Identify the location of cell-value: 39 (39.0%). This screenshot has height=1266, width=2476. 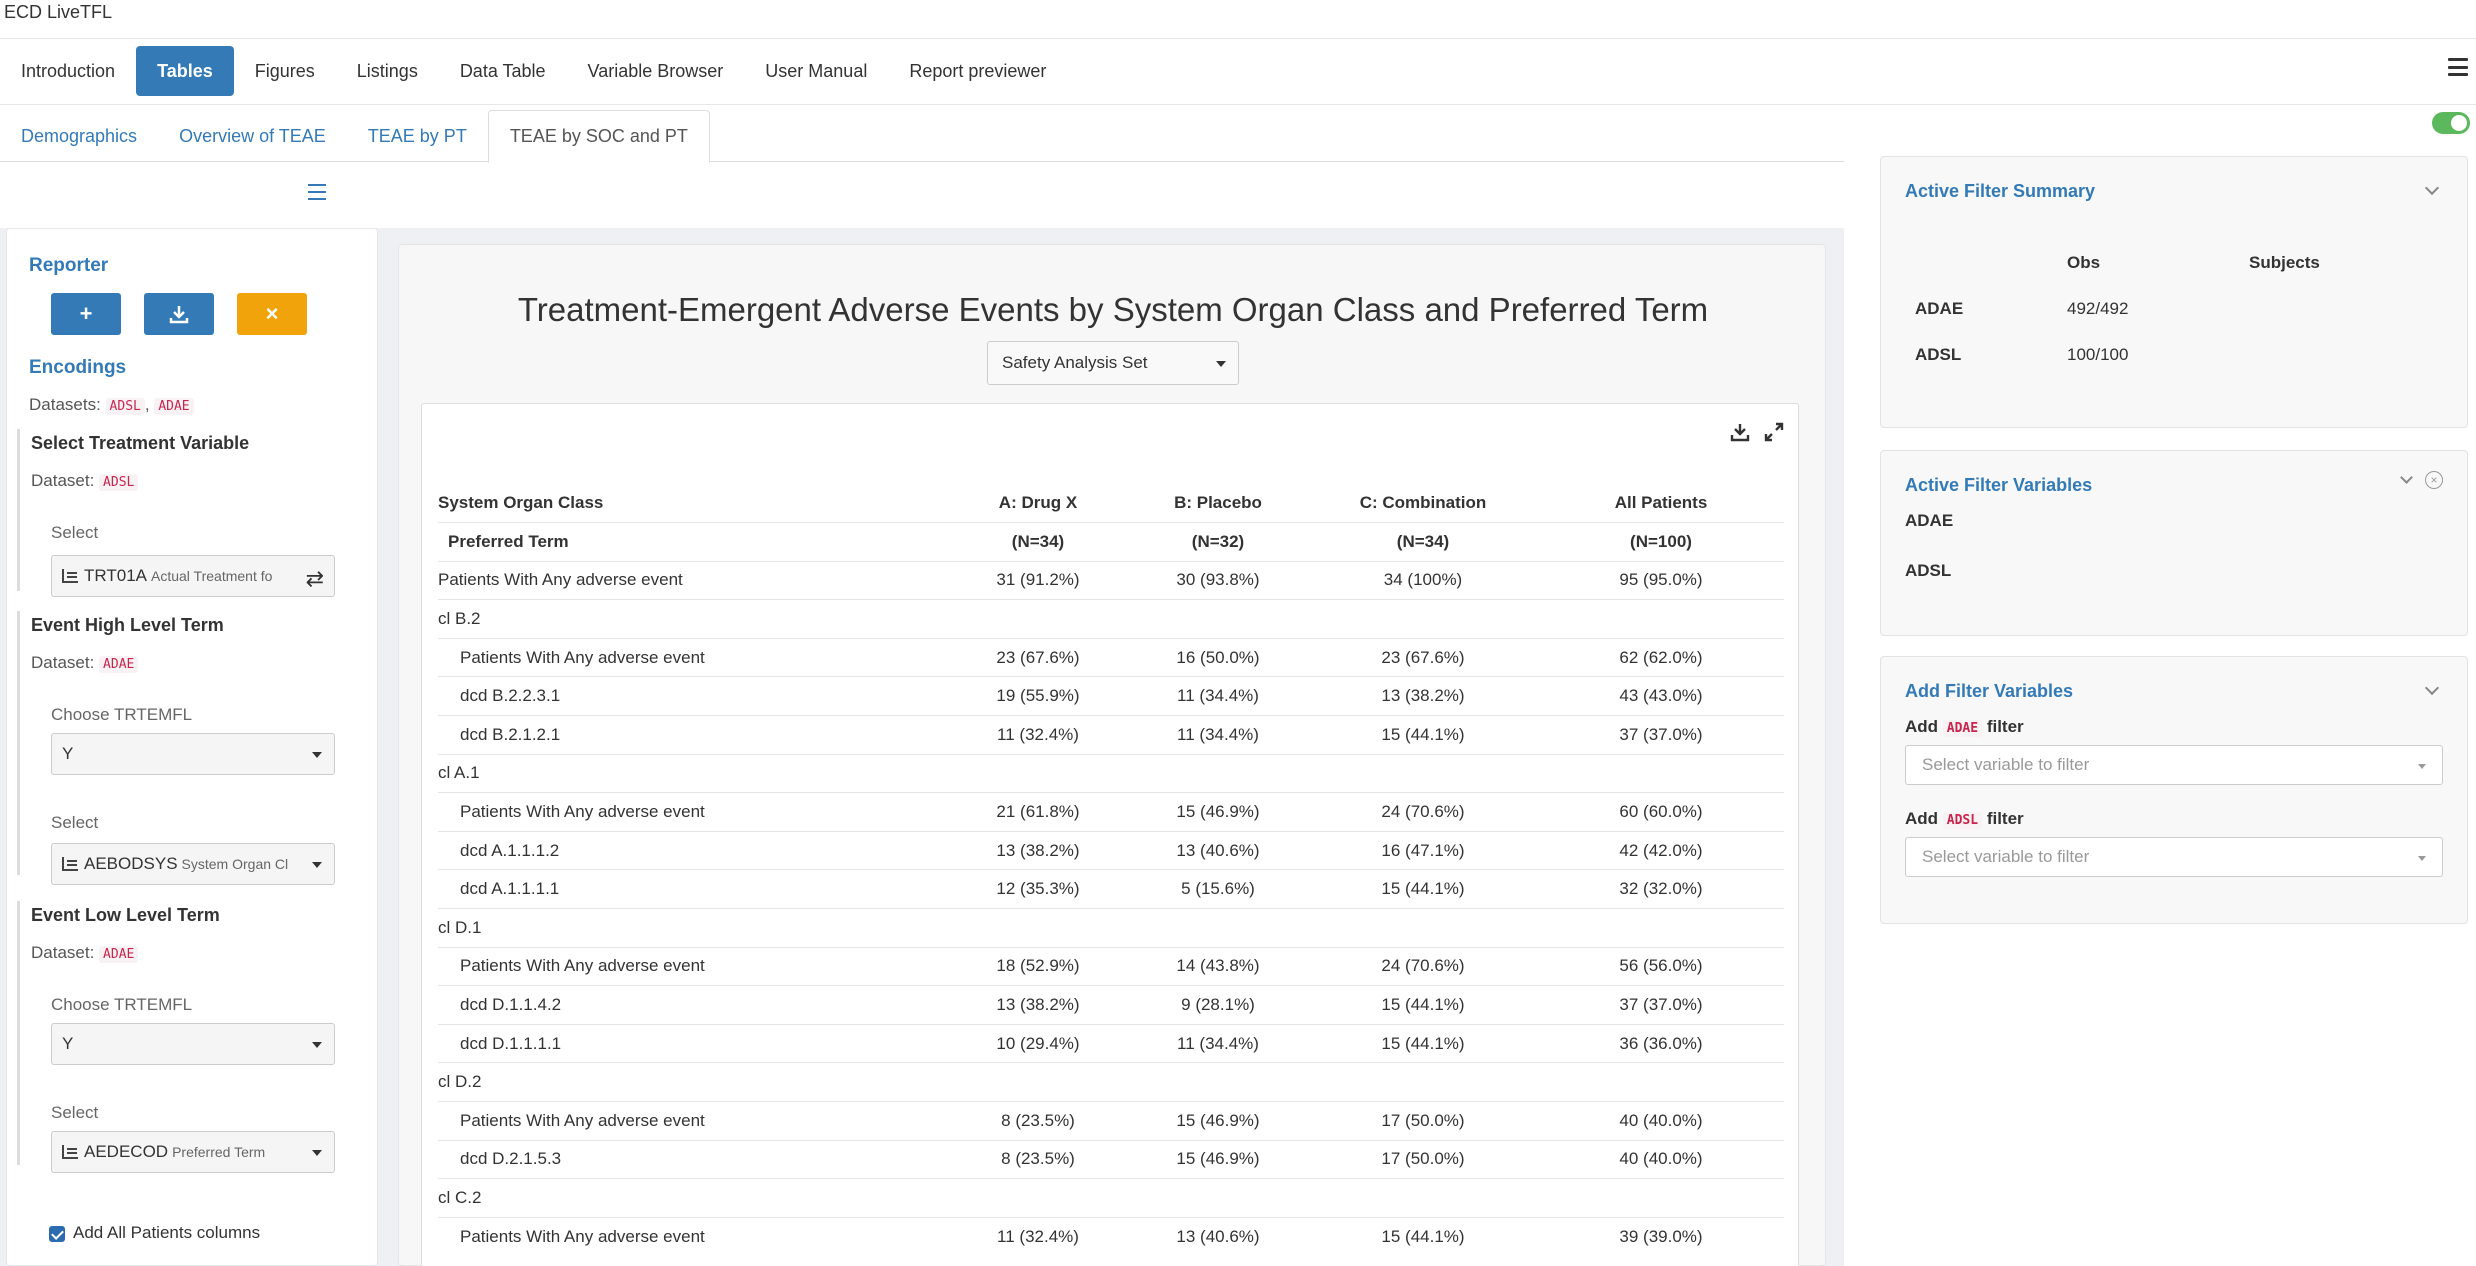
(1661, 1236).